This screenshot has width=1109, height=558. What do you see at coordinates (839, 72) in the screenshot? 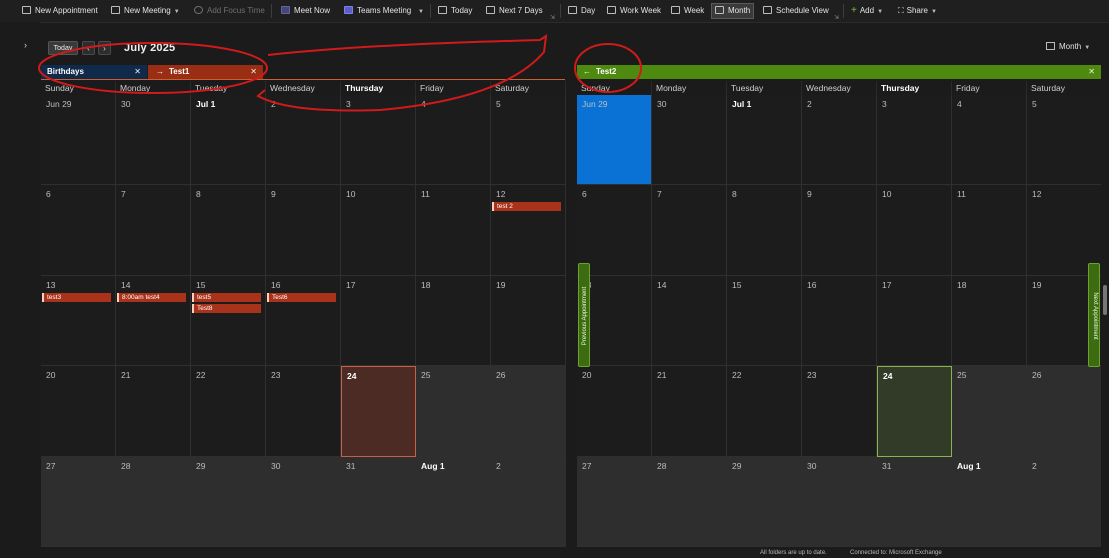
I see `calendar-tab-test2: ← Test2 ✕` at bounding box center [839, 72].